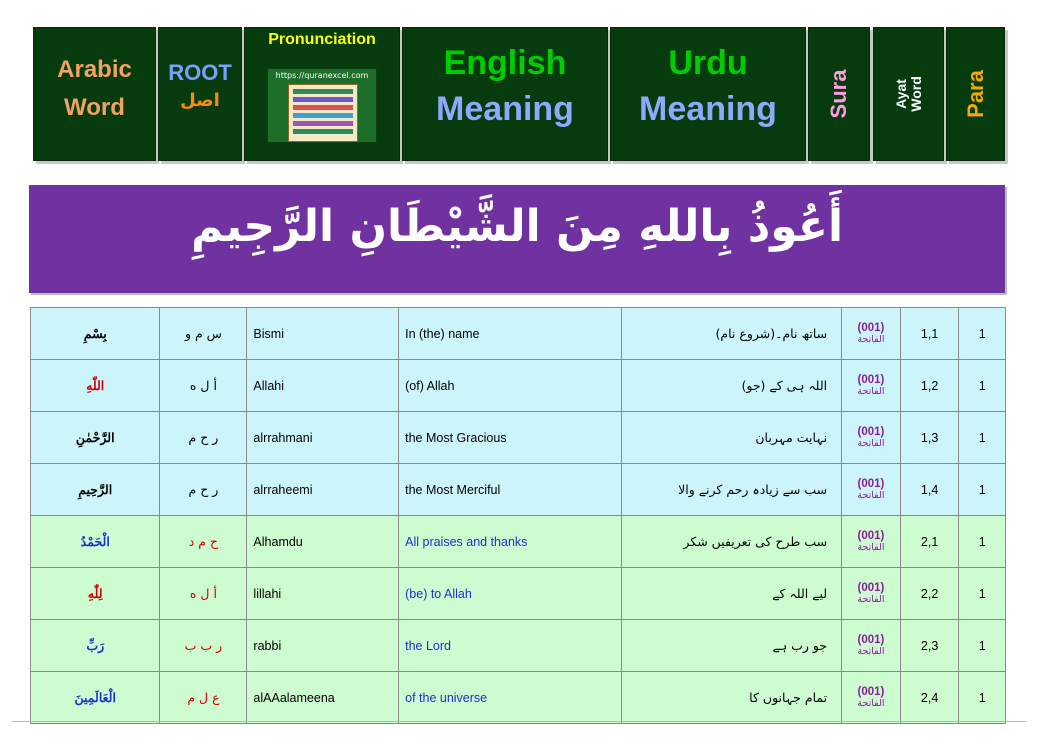 The image size is (1050, 747). I want to click on header-english-meaning: English Meaning, so click(505, 94).